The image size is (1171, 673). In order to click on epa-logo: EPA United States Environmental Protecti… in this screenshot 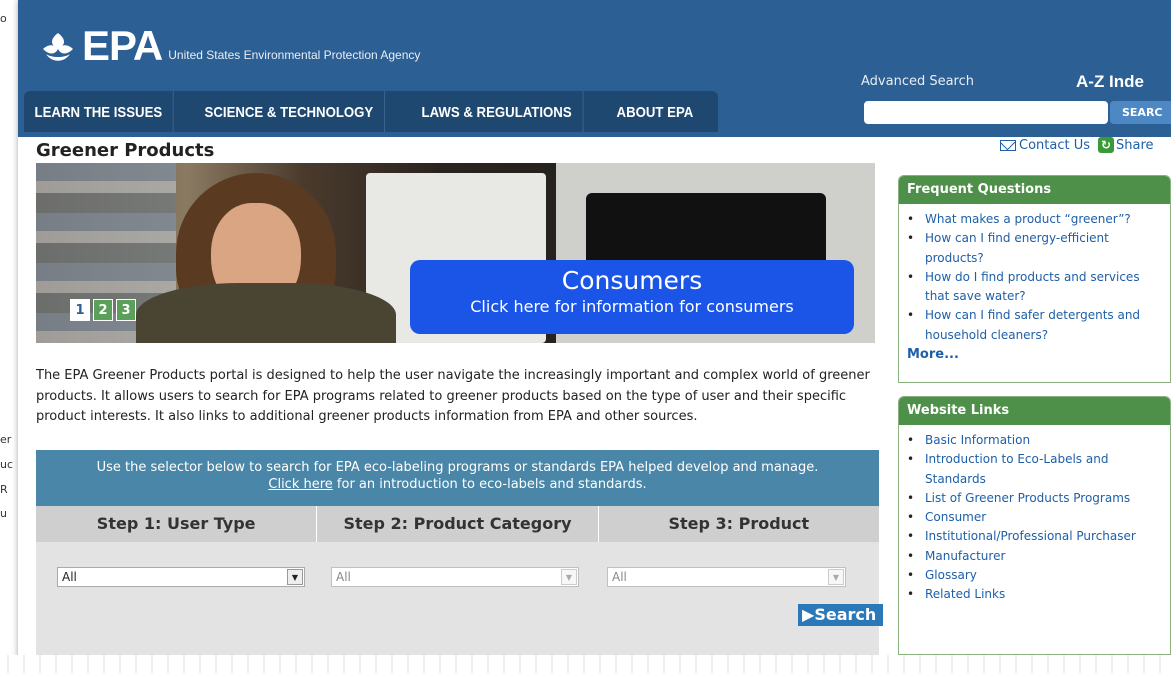, I will do `click(230, 45)`.